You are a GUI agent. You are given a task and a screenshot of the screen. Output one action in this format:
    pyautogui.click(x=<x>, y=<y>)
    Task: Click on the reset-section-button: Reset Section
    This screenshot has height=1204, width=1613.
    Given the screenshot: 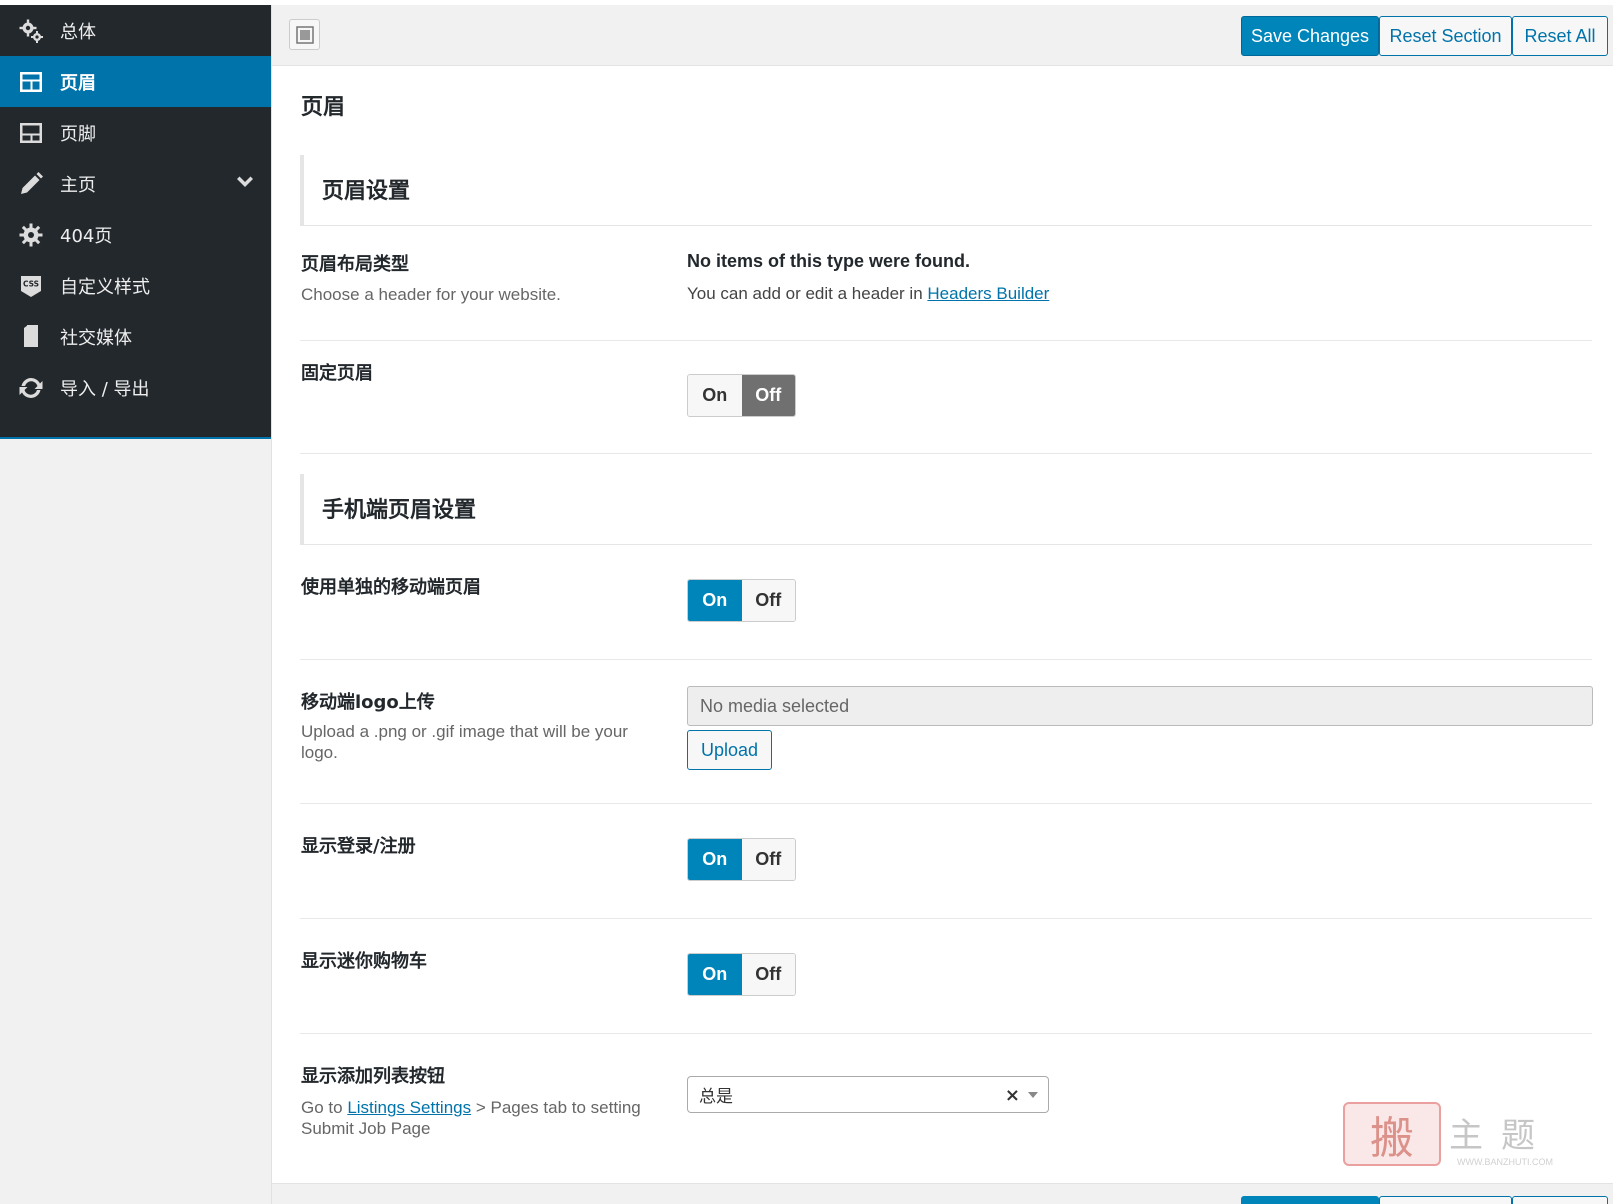 What is the action you would take?
    pyautogui.click(x=1445, y=36)
    